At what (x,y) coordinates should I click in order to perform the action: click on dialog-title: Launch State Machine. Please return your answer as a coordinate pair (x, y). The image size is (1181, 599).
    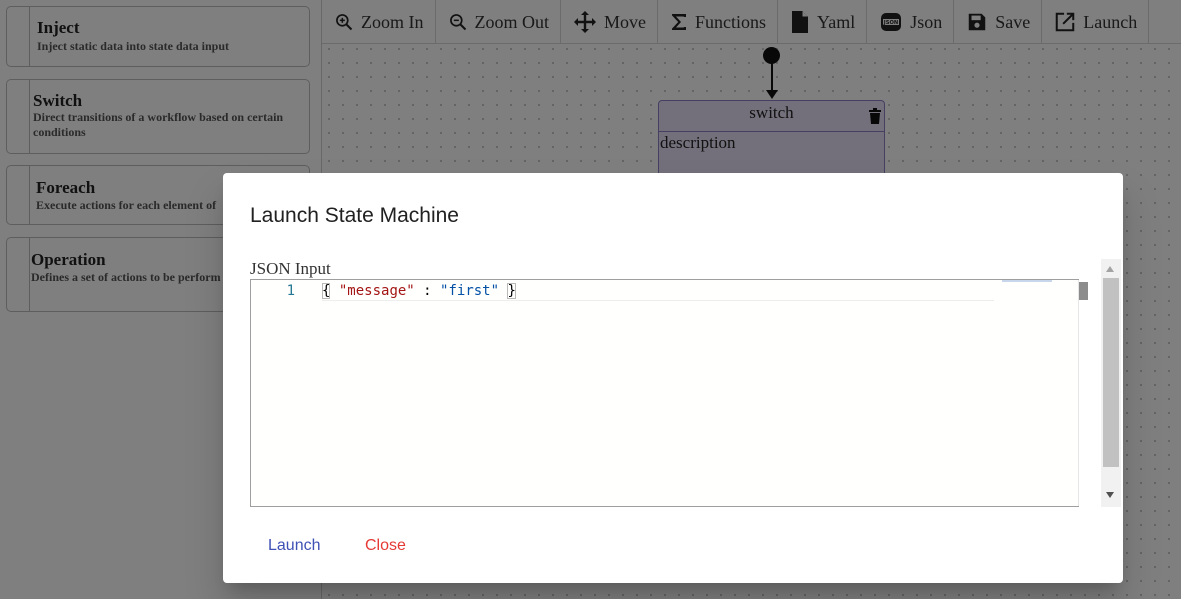
    Looking at the image, I should click on (354, 215).